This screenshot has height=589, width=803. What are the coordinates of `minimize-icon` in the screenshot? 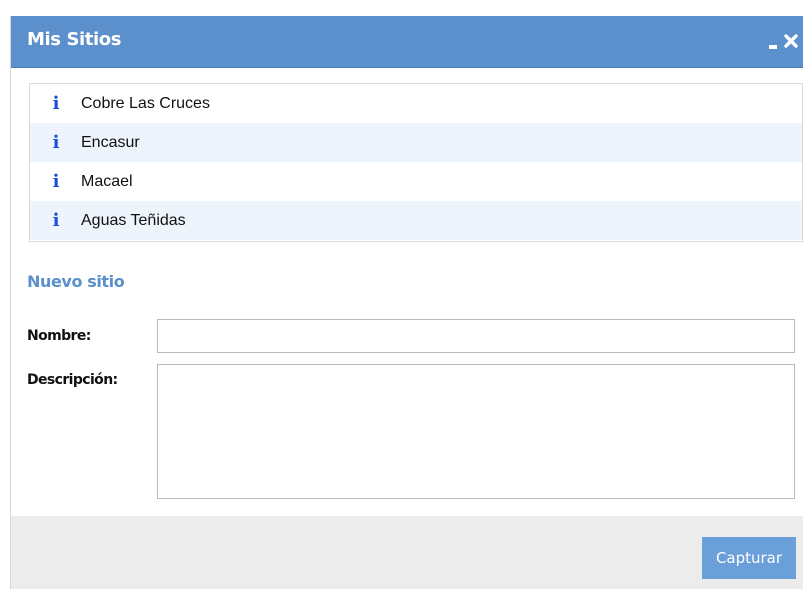 It's located at (773, 47).